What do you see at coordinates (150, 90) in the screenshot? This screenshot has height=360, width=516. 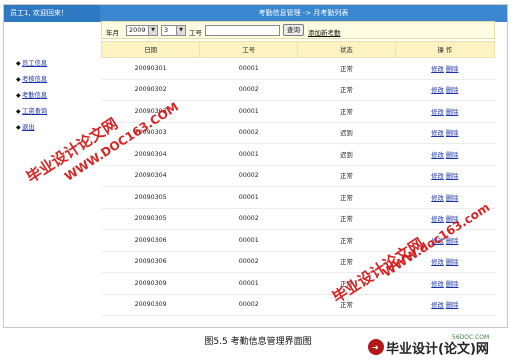 I see `cell-date: 20090302` at bounding box center [150, 90].